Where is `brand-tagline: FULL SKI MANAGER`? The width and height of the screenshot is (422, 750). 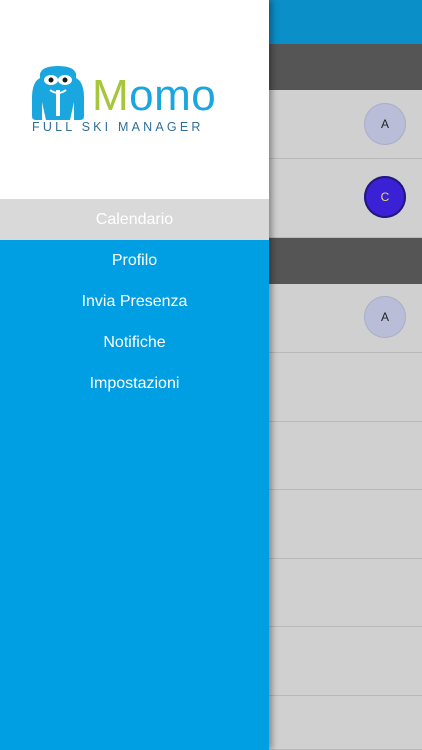 brand-tagline: FULL SKI MANAGER is located at coordinates (118, 127).